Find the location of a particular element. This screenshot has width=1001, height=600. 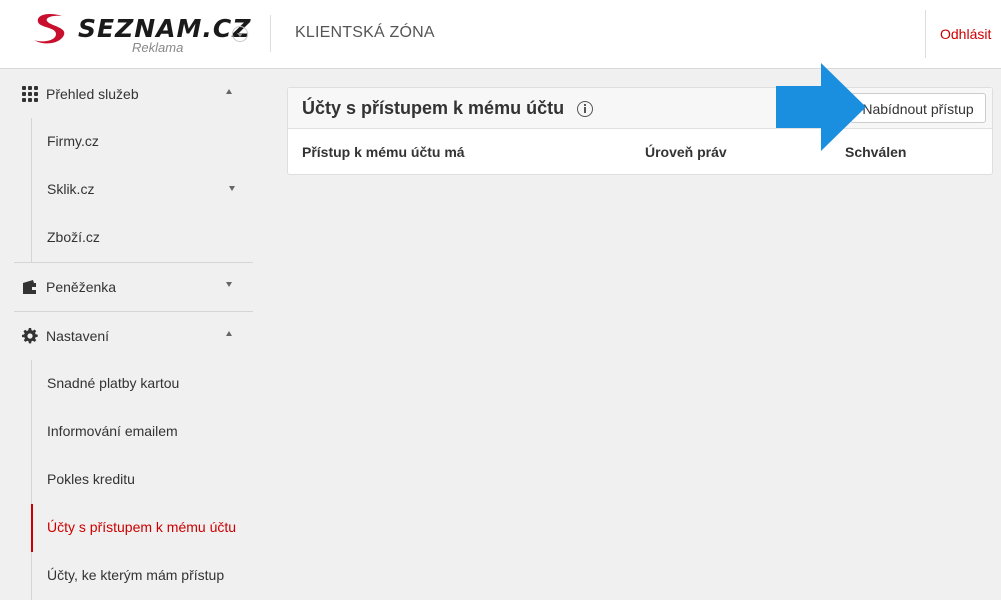

sidebar-item-label: Snadné platby kartou is located at coordinates (113, 383).